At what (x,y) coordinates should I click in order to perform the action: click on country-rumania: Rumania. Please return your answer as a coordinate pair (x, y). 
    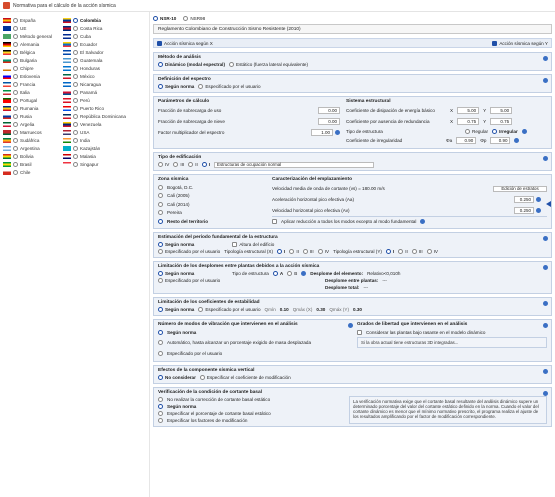
    Looking at the image, I should click on (33, 109).